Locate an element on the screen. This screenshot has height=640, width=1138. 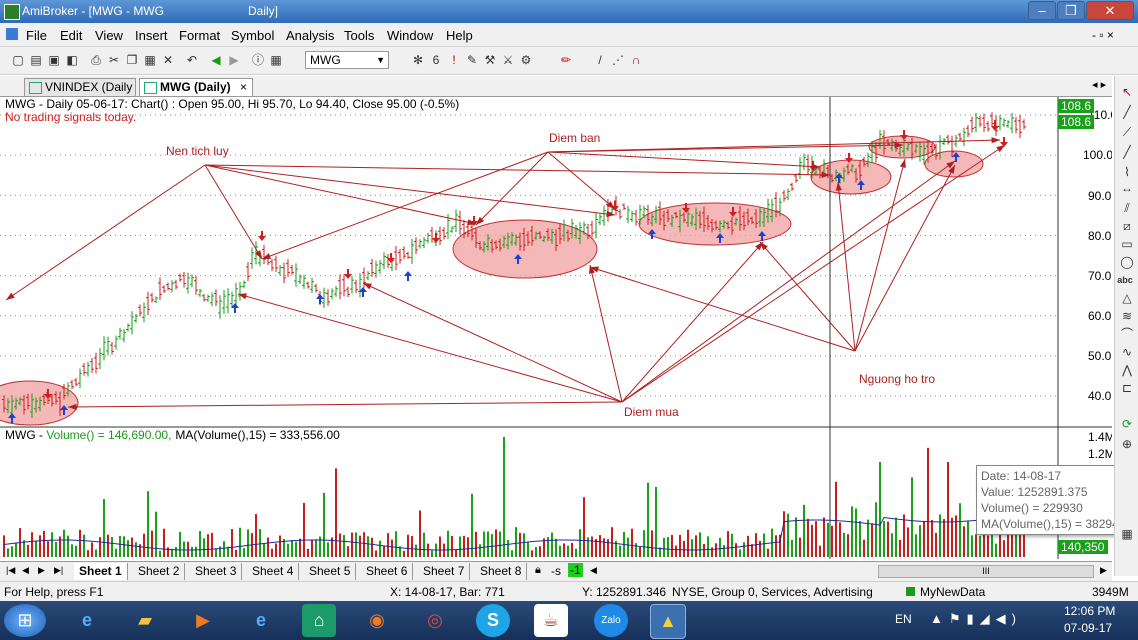
menu-view: View is located at coordinates (109, 35).